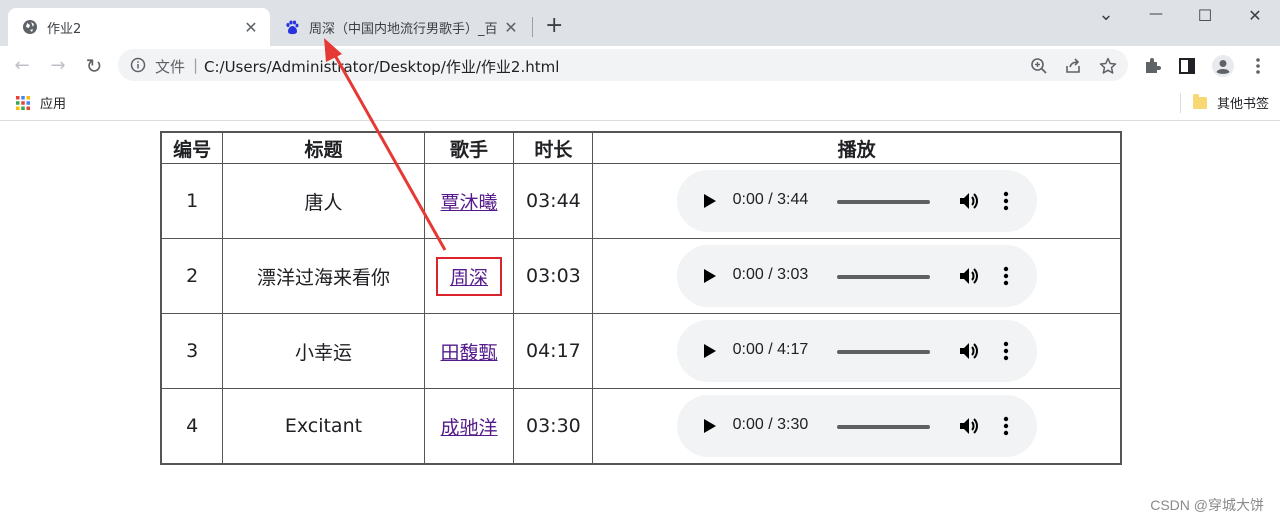 The height and width of the screenshot is (523, 1280). What do you see at coordinates (323, 276) in the screenshot?
I see `song-title: 漂洋过海来看你` at bounding box center [323, 276].